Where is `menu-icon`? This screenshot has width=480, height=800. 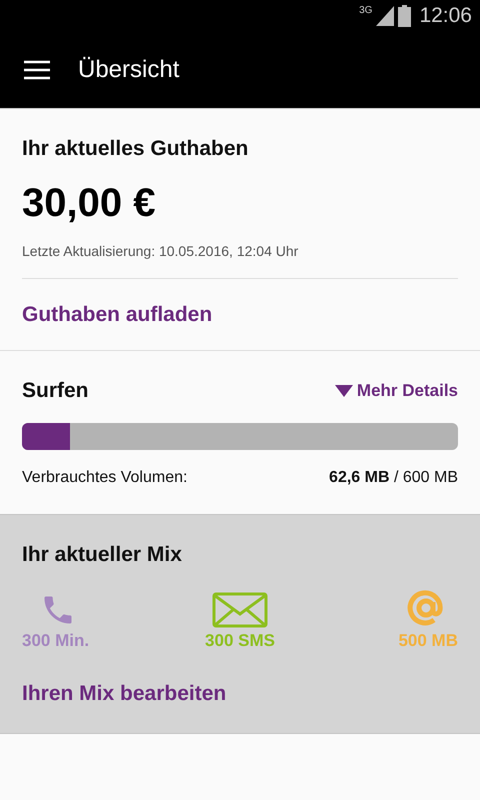 menu-icon is located at coordinates (37, 70).